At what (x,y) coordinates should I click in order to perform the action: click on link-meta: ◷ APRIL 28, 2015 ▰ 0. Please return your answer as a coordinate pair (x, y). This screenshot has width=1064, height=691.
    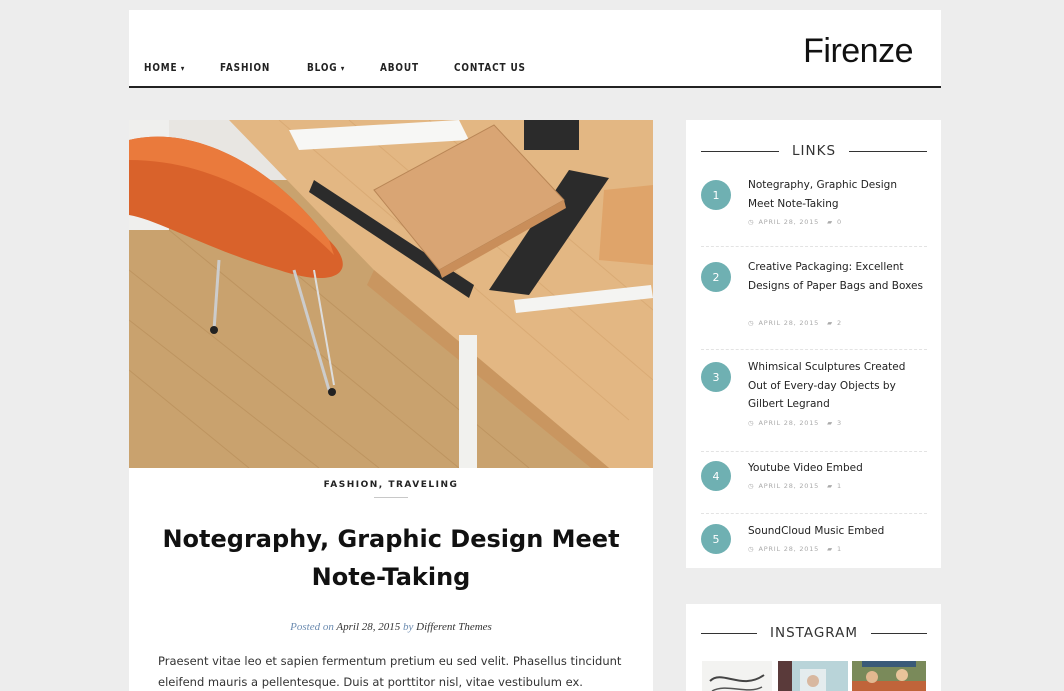
    Looking at the image, I should click on (795, 222).